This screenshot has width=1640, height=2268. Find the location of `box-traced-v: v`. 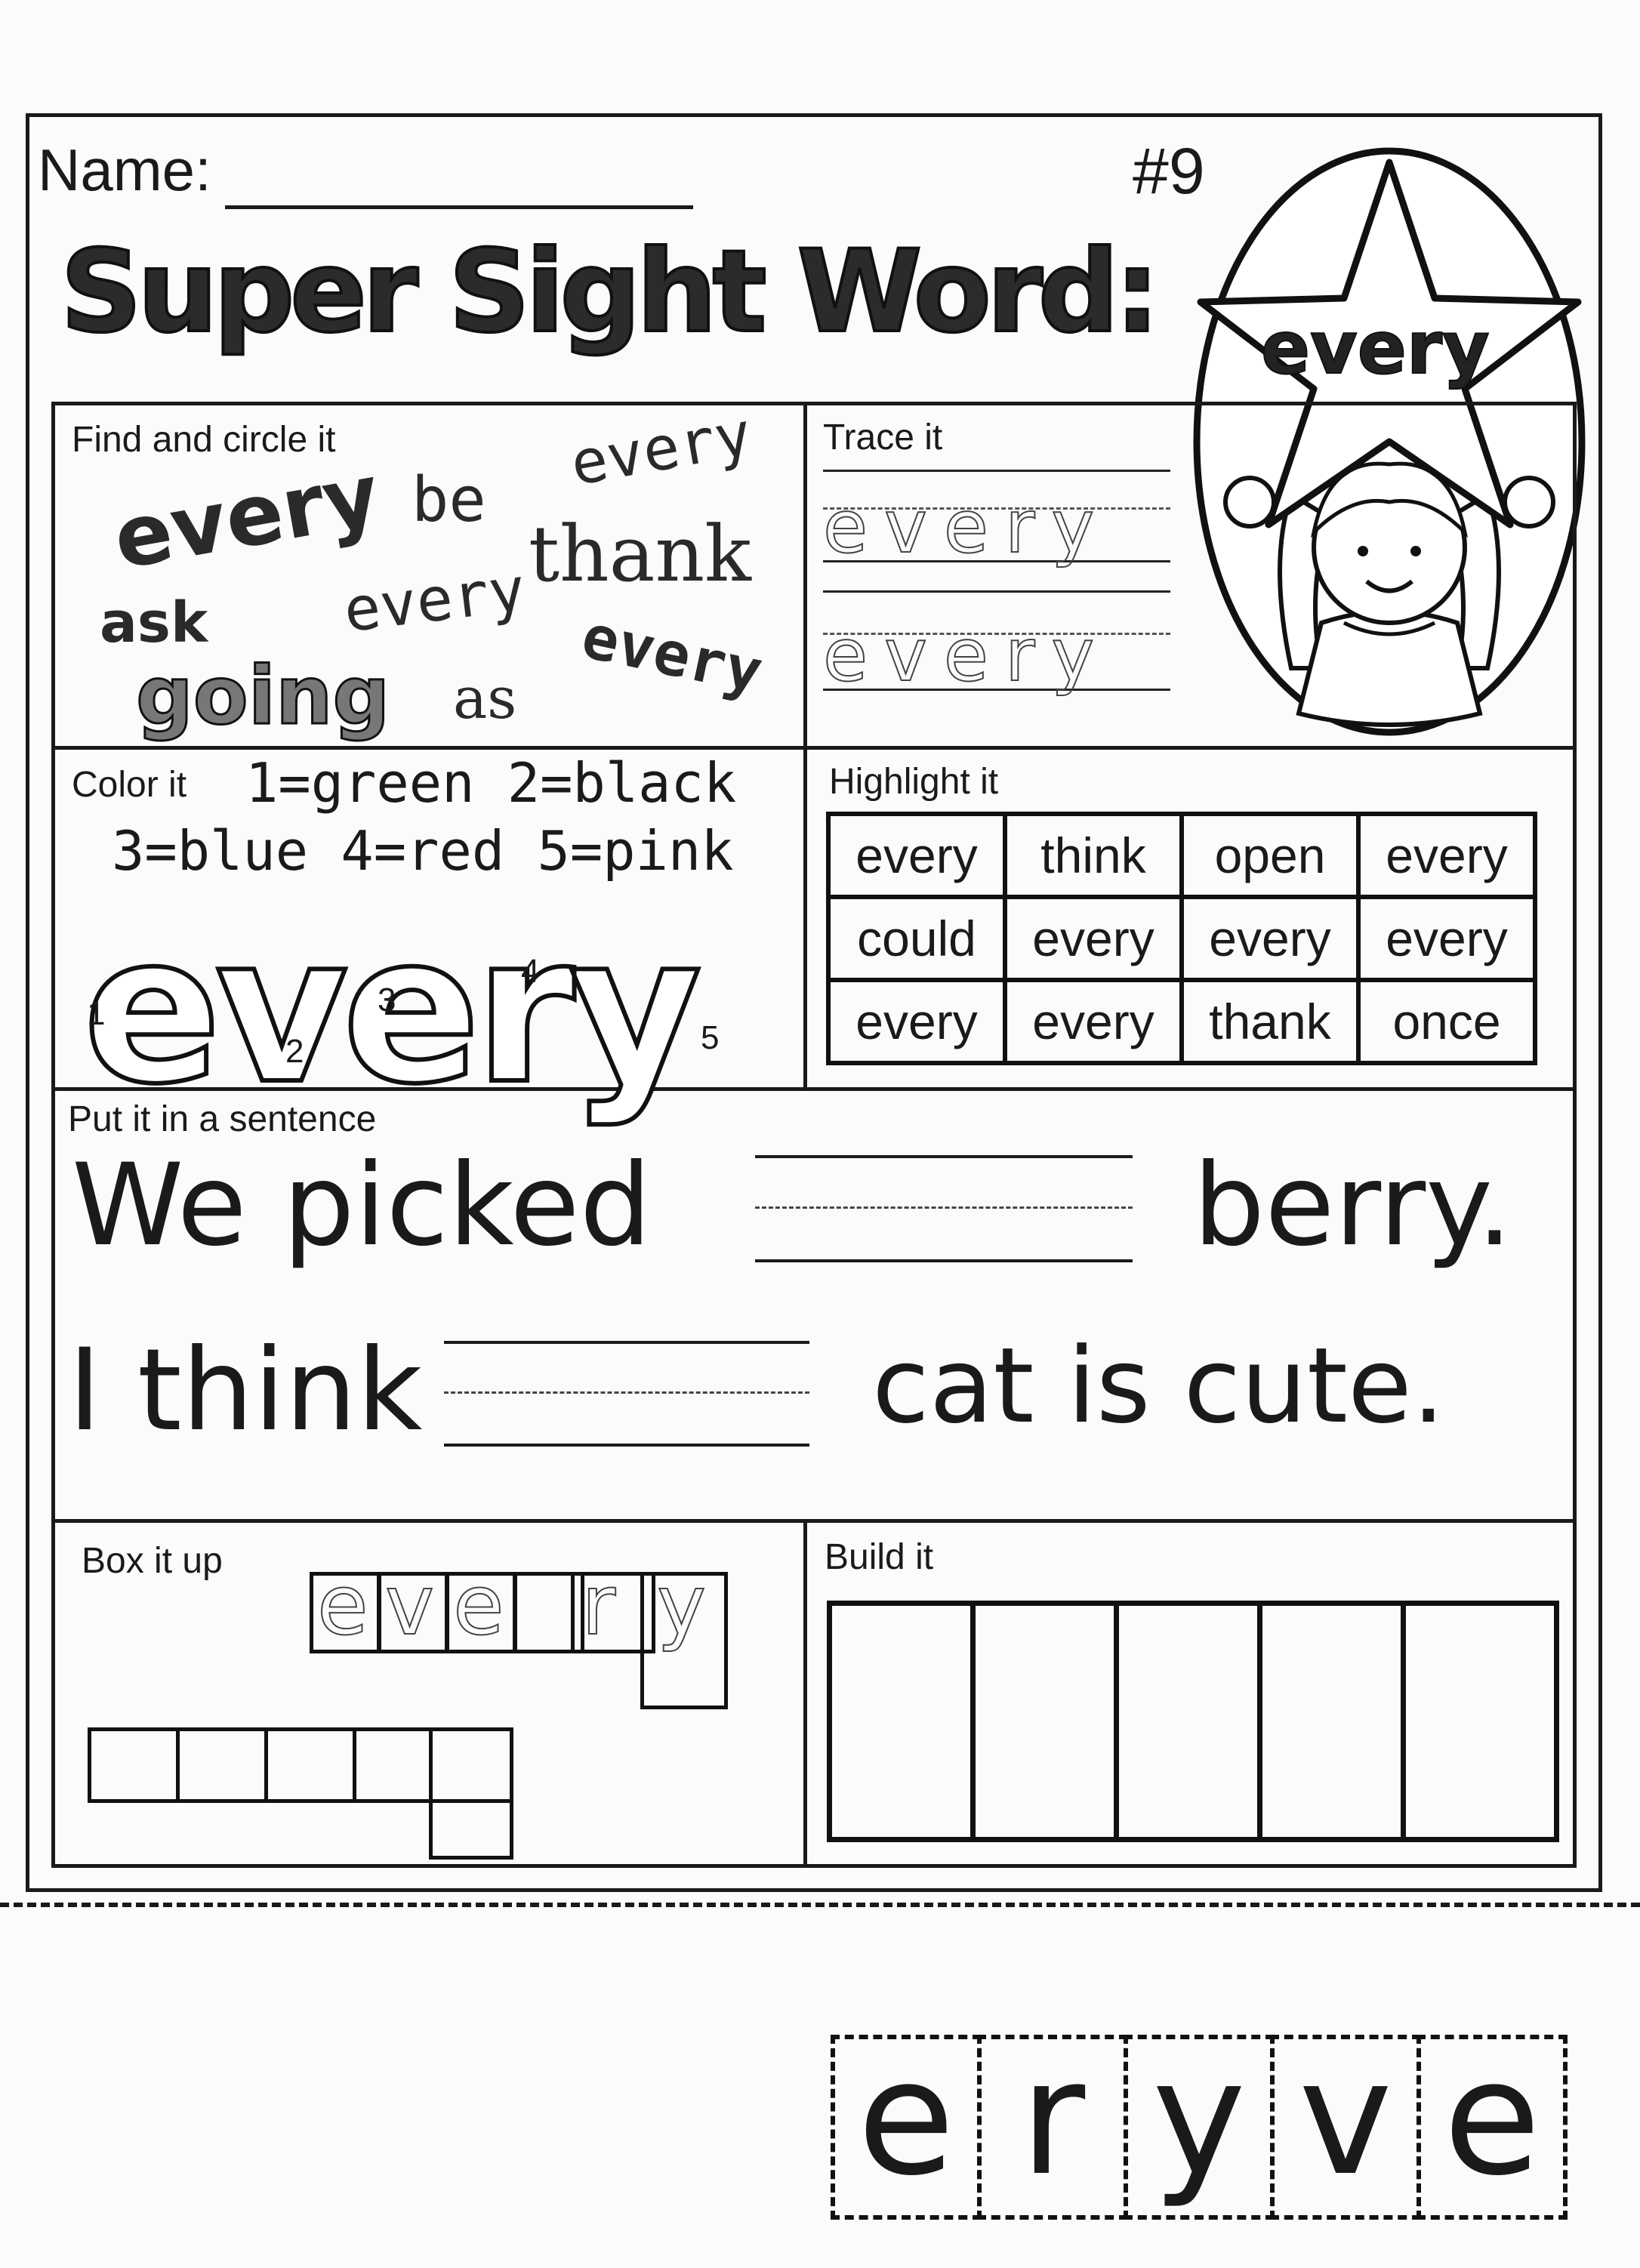

box-traced-v: v is located at coordinates (418, 1605).